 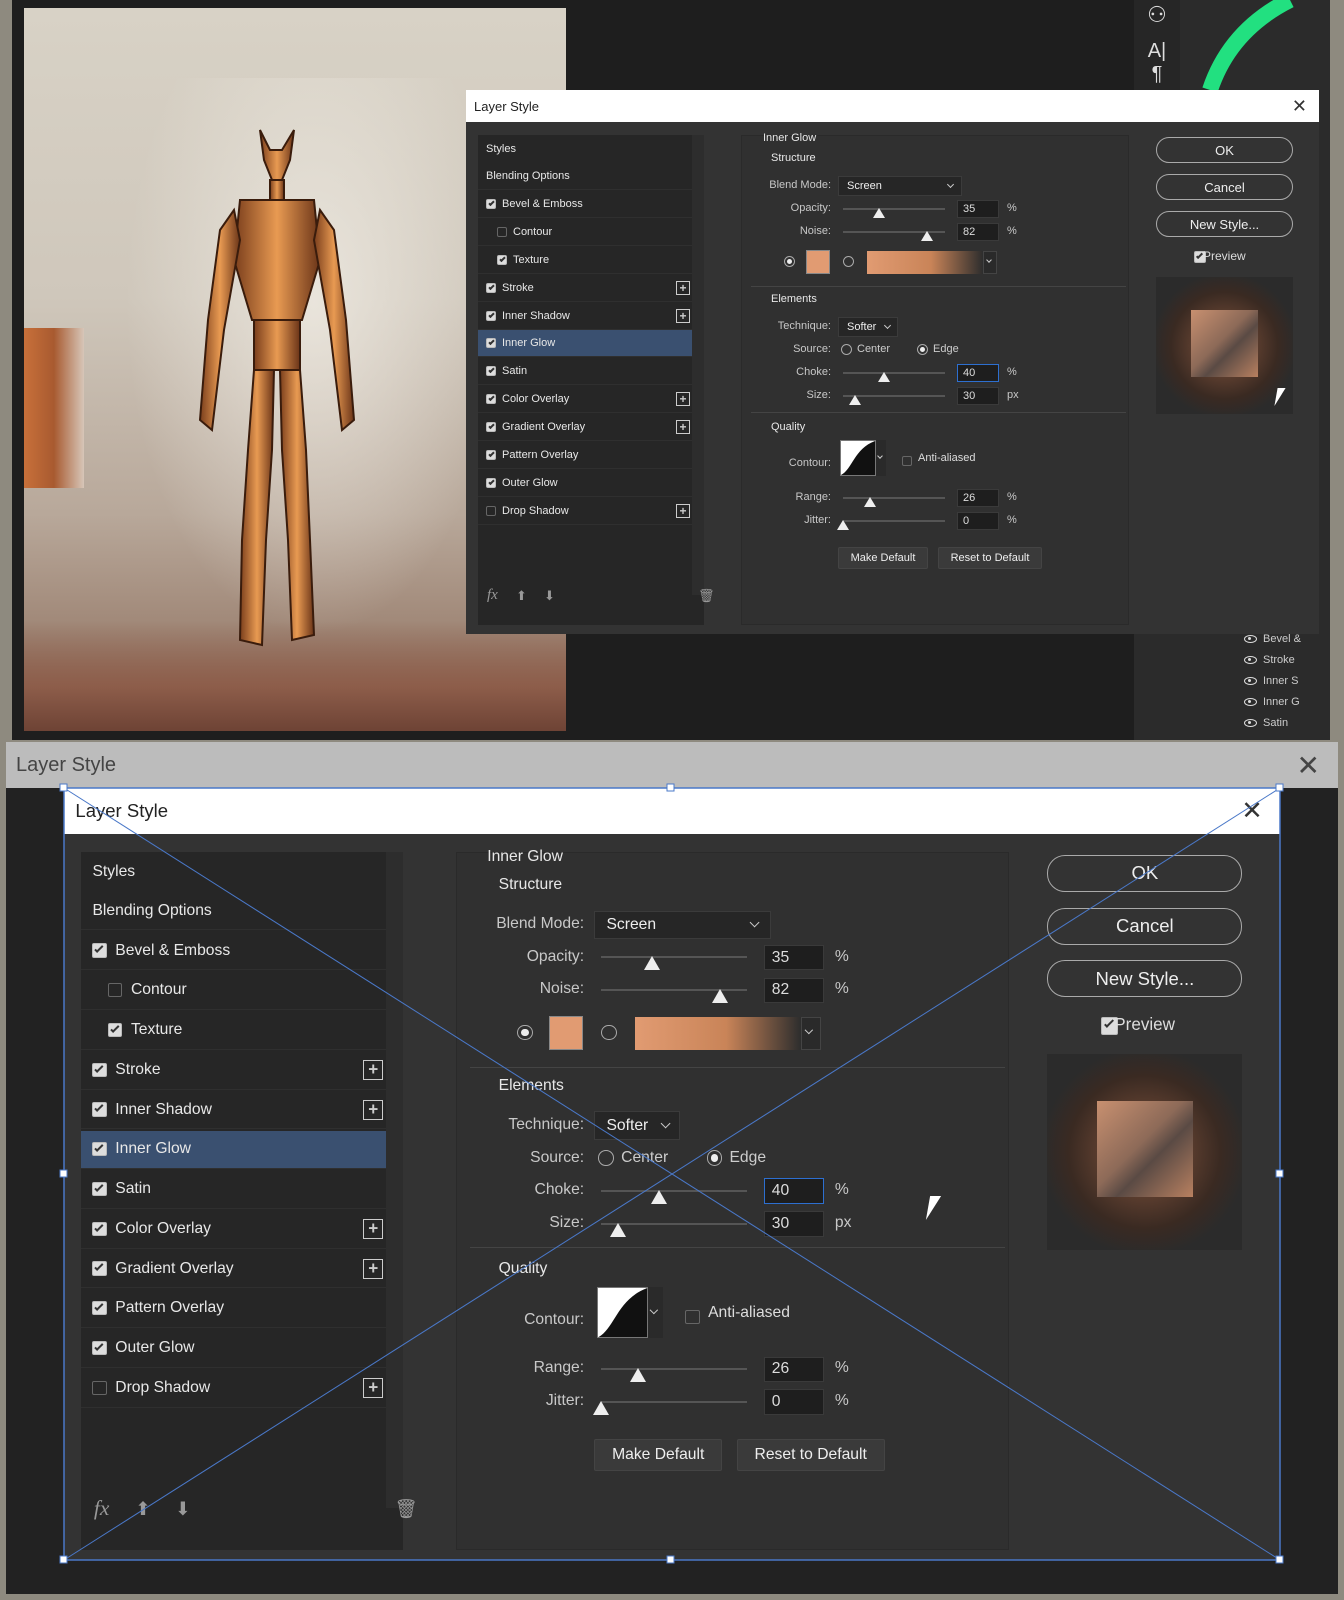 What do you see at coordinates (843, 525) in the screenshot?
I see `jitter-slider-thumb` at bounding box center [843, 525].